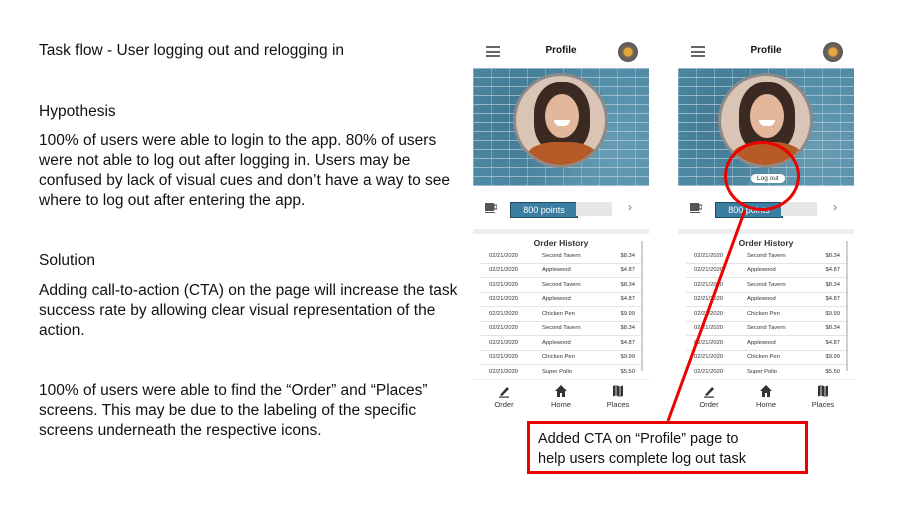 The height and width of the screenshot is (506, 900). Describe the element at coordinates (77, 111) in the screenshot. I see `hypothesis-heading: Hypothesis` at that location.